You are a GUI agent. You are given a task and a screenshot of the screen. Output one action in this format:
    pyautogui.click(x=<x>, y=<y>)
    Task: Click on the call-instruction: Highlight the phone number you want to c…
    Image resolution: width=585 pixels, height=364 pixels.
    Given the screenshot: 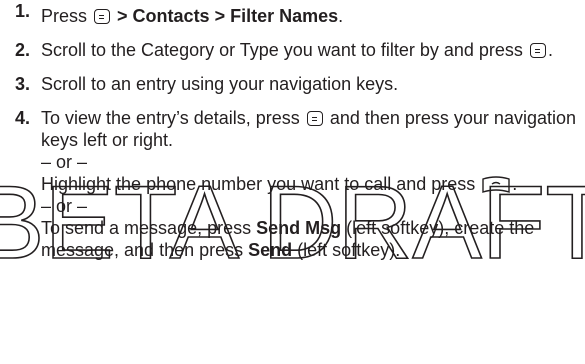 What is the action you would take?
    pyautogui.click(x=313, y=184)
    